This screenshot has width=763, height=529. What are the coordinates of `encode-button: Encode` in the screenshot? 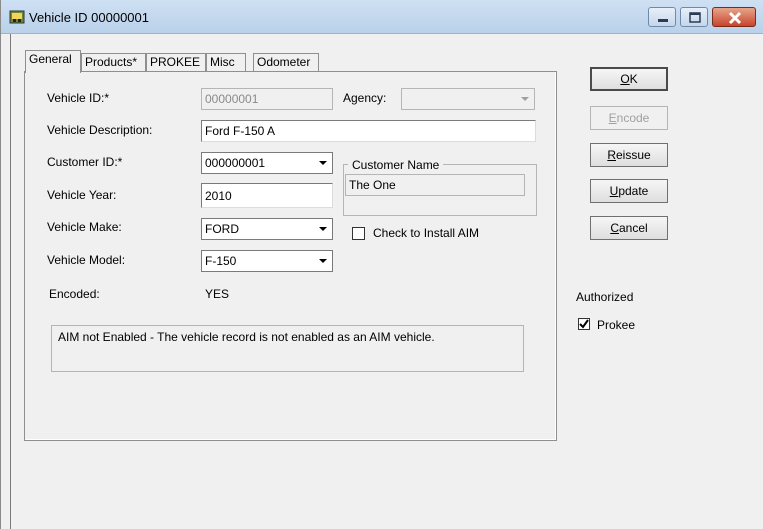 It's located at (629, 118).